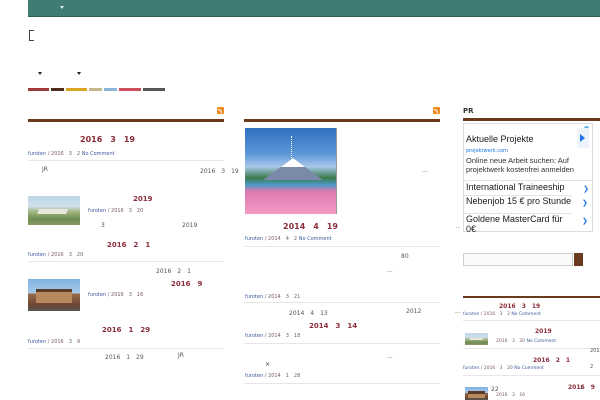 This screenshot has width=600, height=400. I want to click on pr-label: PR, so click(468, 111).